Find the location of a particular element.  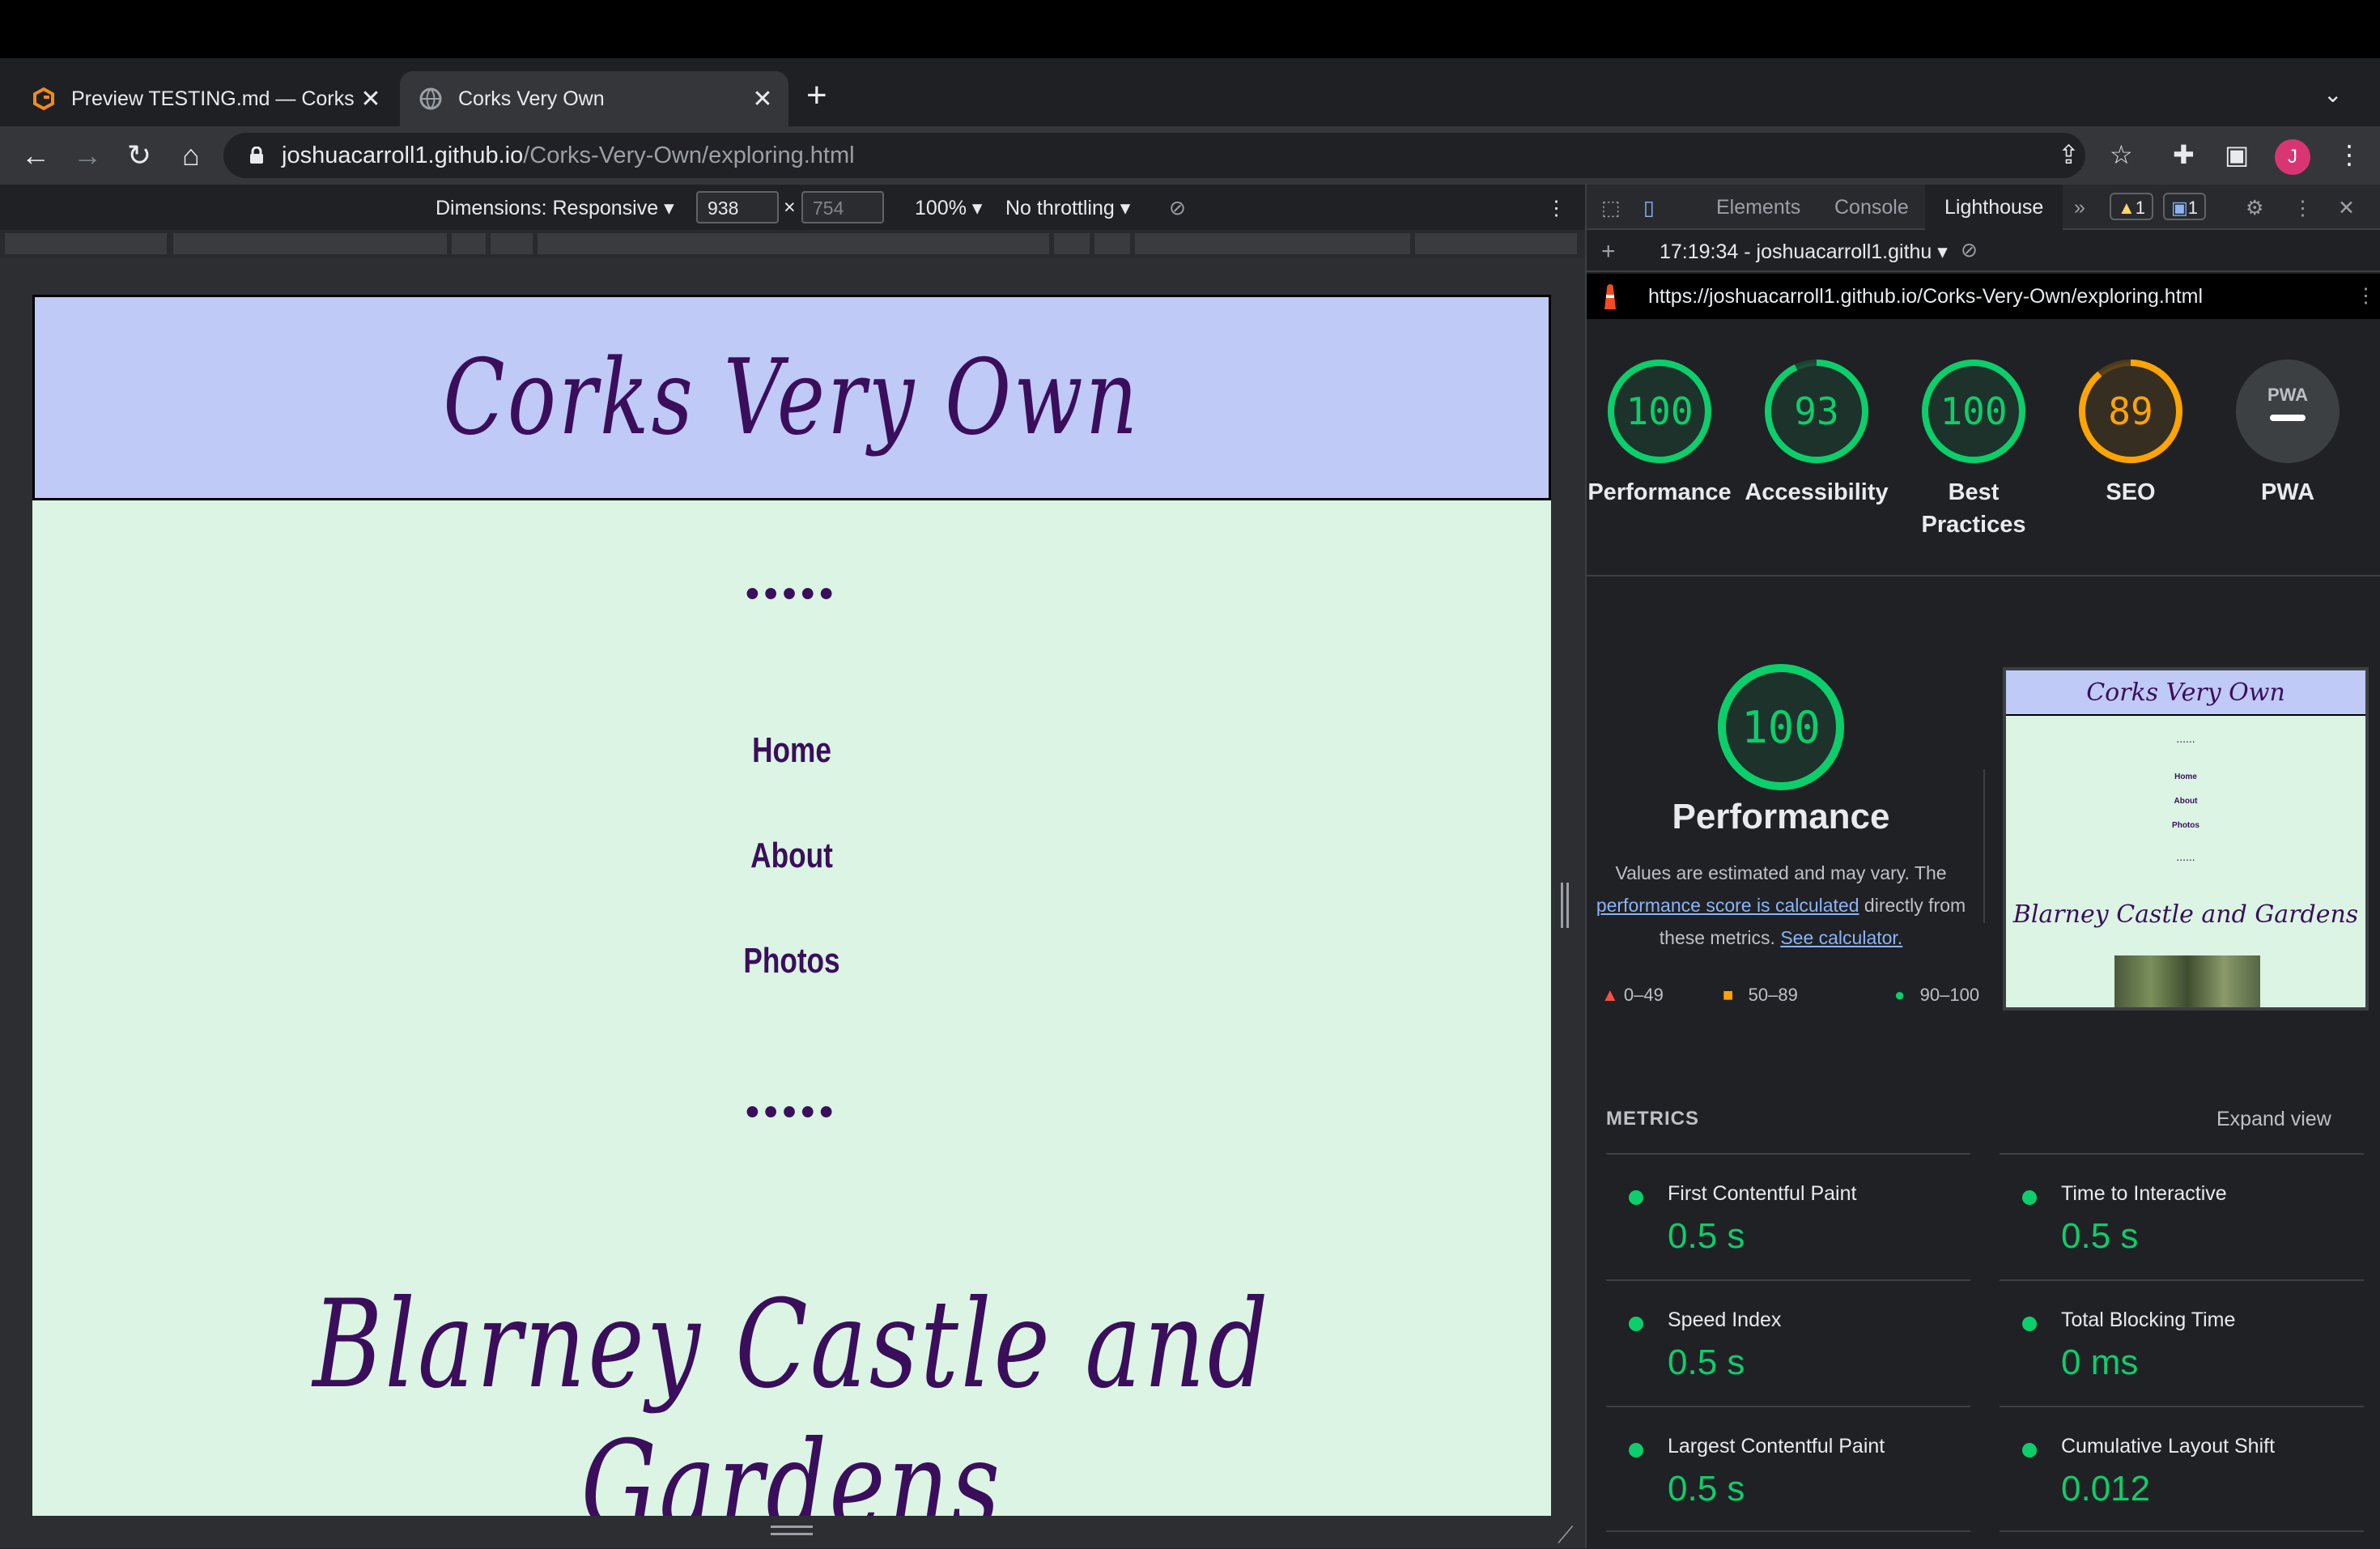

performance-title: Performance is located at coordinates (1781, 816).